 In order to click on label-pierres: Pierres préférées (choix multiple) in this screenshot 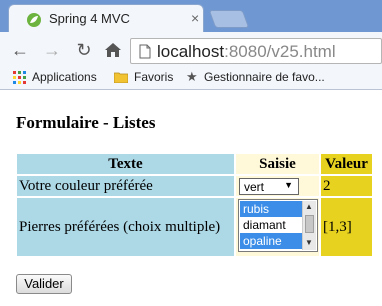, I will do `click(125, 227)`.